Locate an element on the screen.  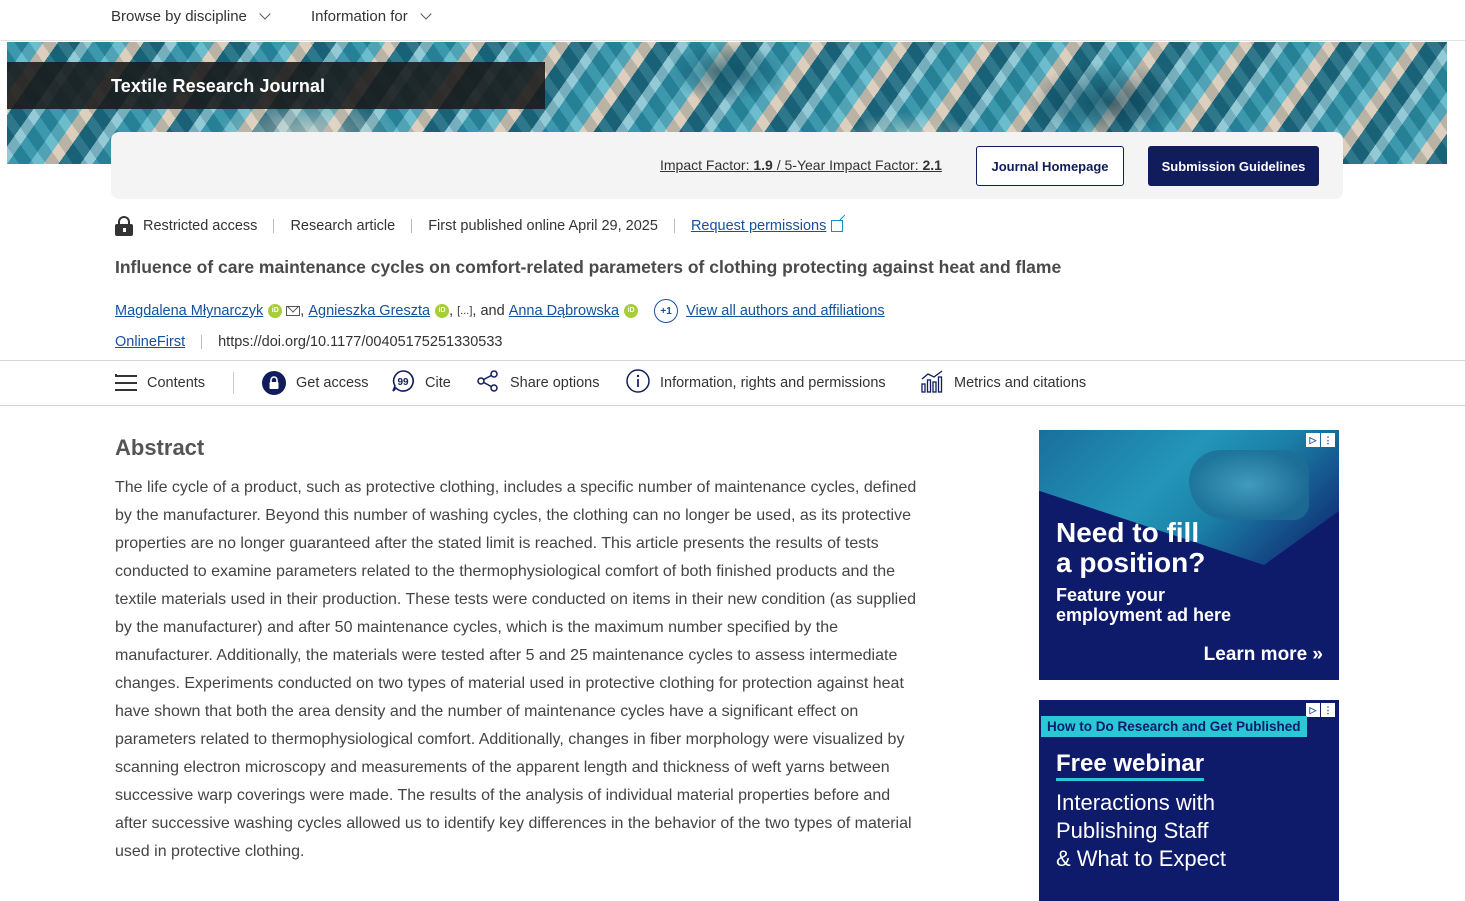
five-year-impact-label: 5-Year Impact Factor: is located at coordinates (851, 165).